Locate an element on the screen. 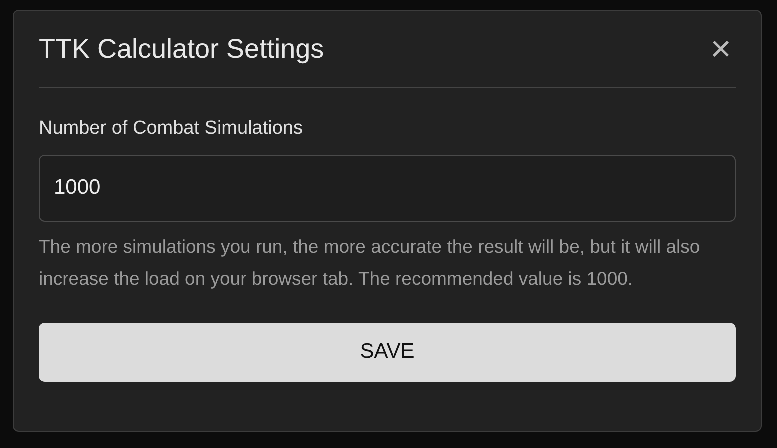  field-label: Number of Combat Simulations is located at coordinates (171, 129).